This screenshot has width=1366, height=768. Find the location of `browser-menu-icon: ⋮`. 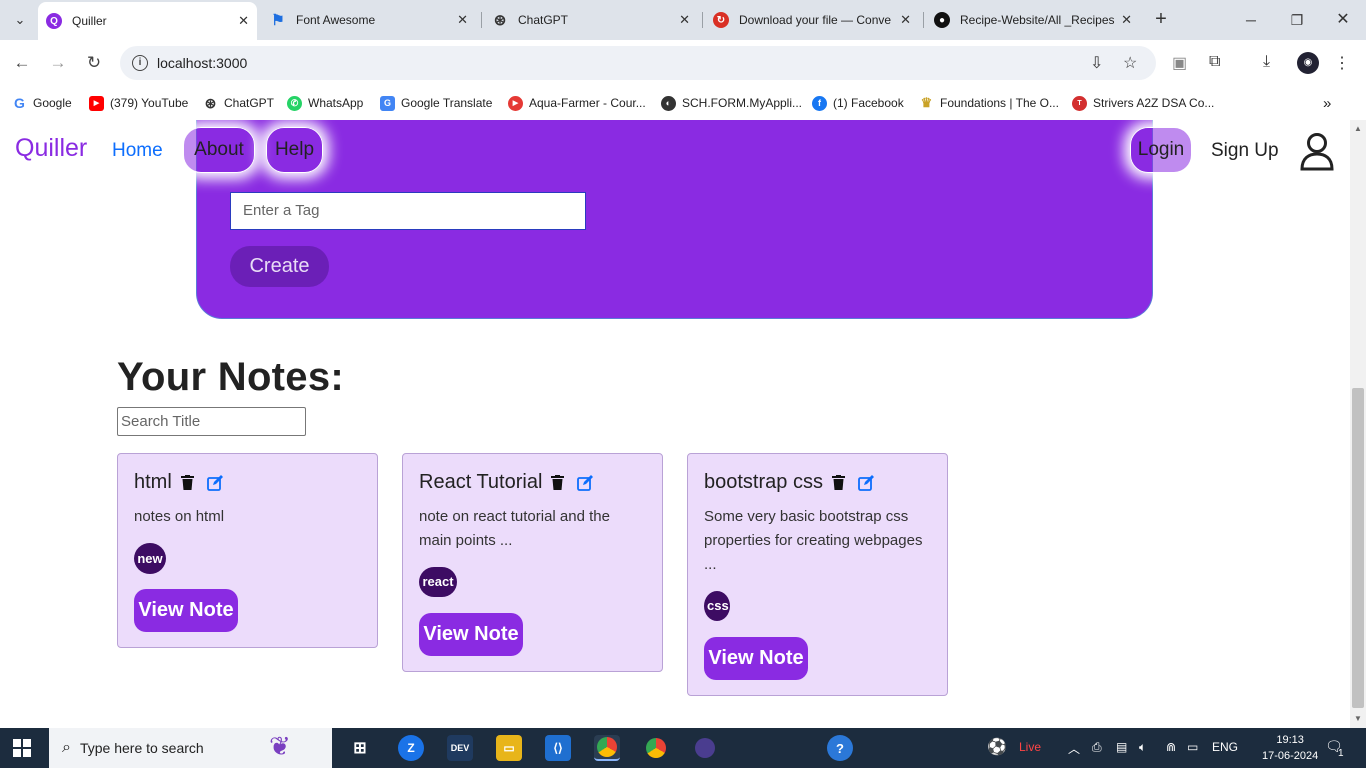

browser-menu-icon: ⋮ is located at coordinates (1342, 63).